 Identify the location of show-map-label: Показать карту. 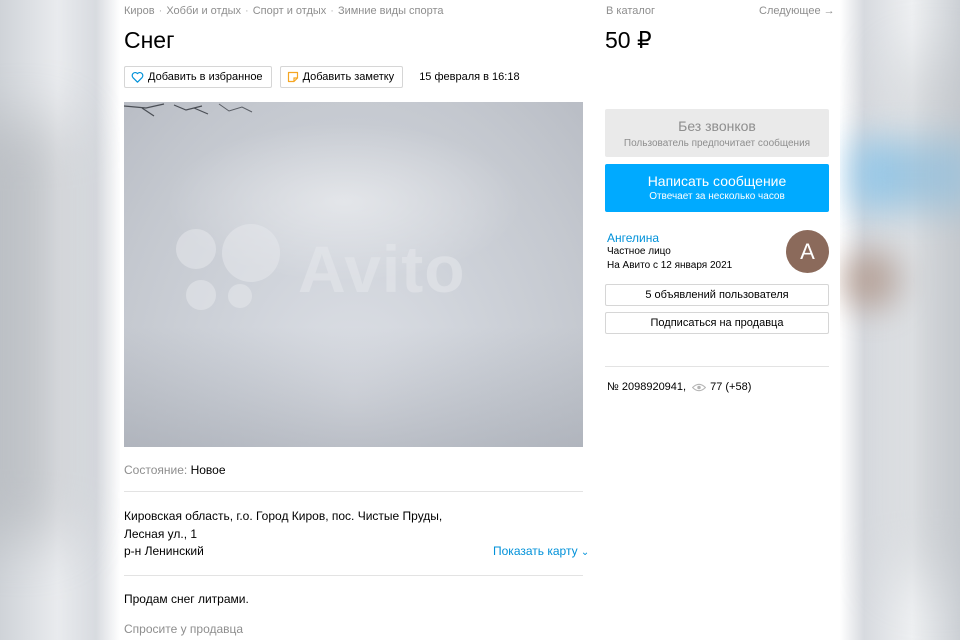
(535, 551).